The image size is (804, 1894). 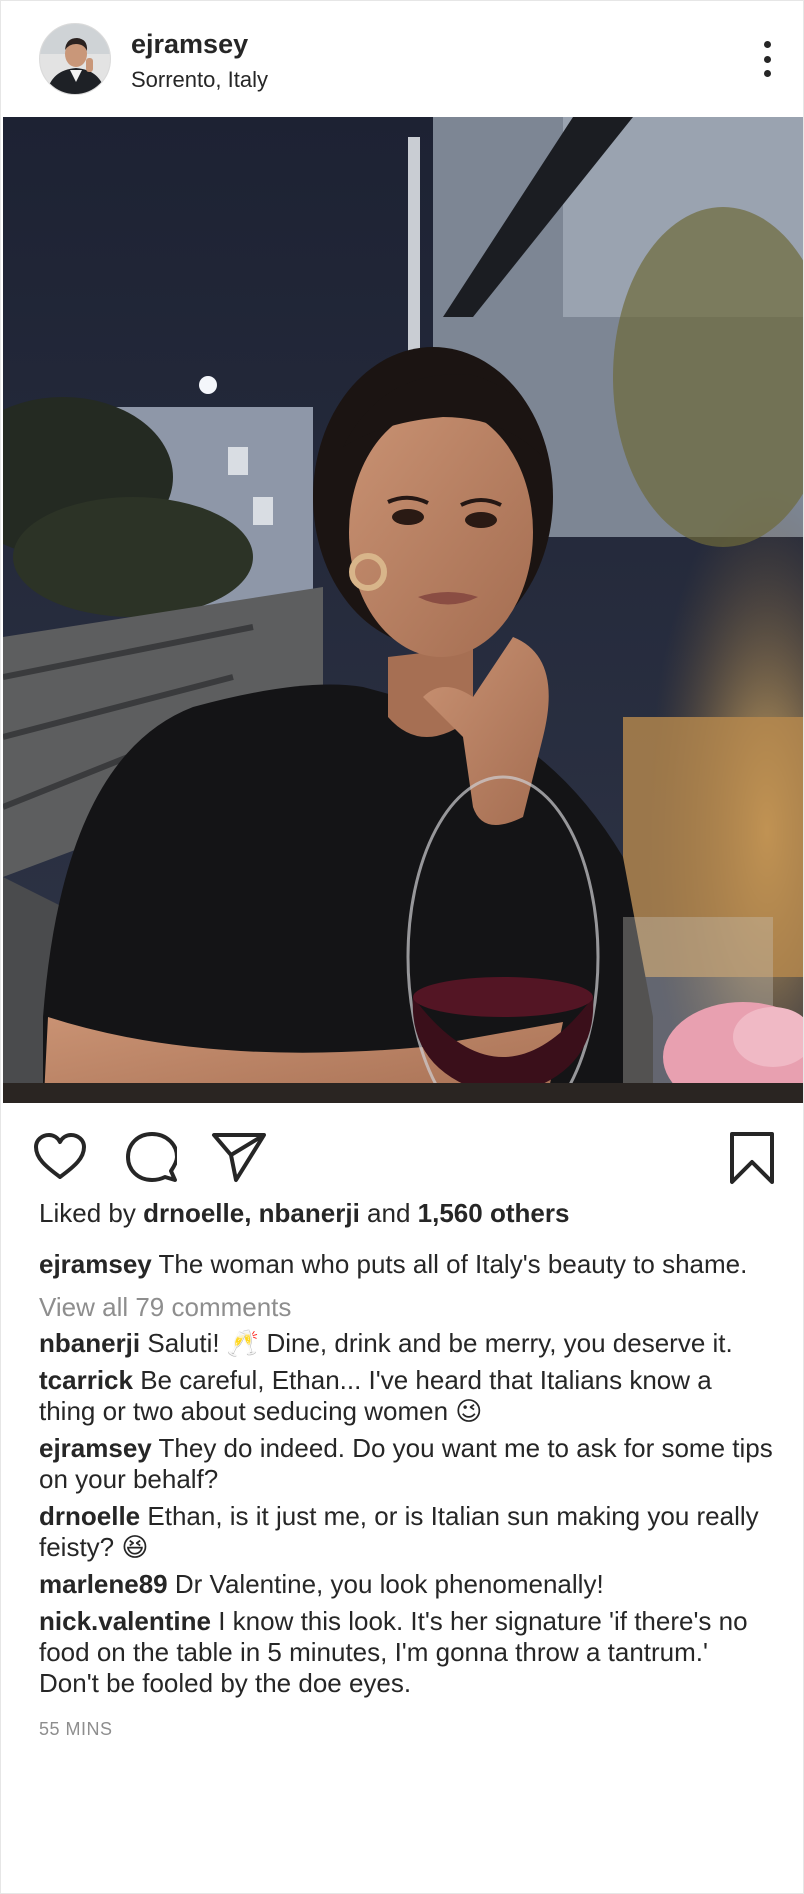 I want to click on avatar, so click(x=75, y=59).